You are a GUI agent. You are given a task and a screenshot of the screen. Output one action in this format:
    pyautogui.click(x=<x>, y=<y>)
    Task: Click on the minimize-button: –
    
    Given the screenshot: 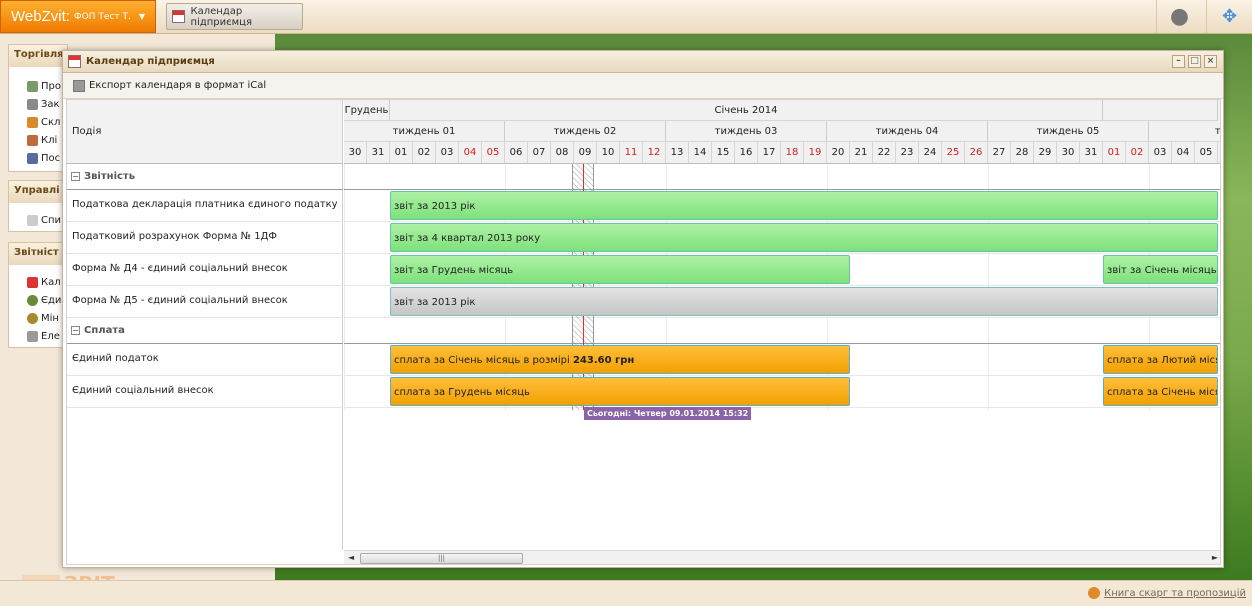 What is the action you would take?
    pyautogui.click(x=1178, y=61)
    